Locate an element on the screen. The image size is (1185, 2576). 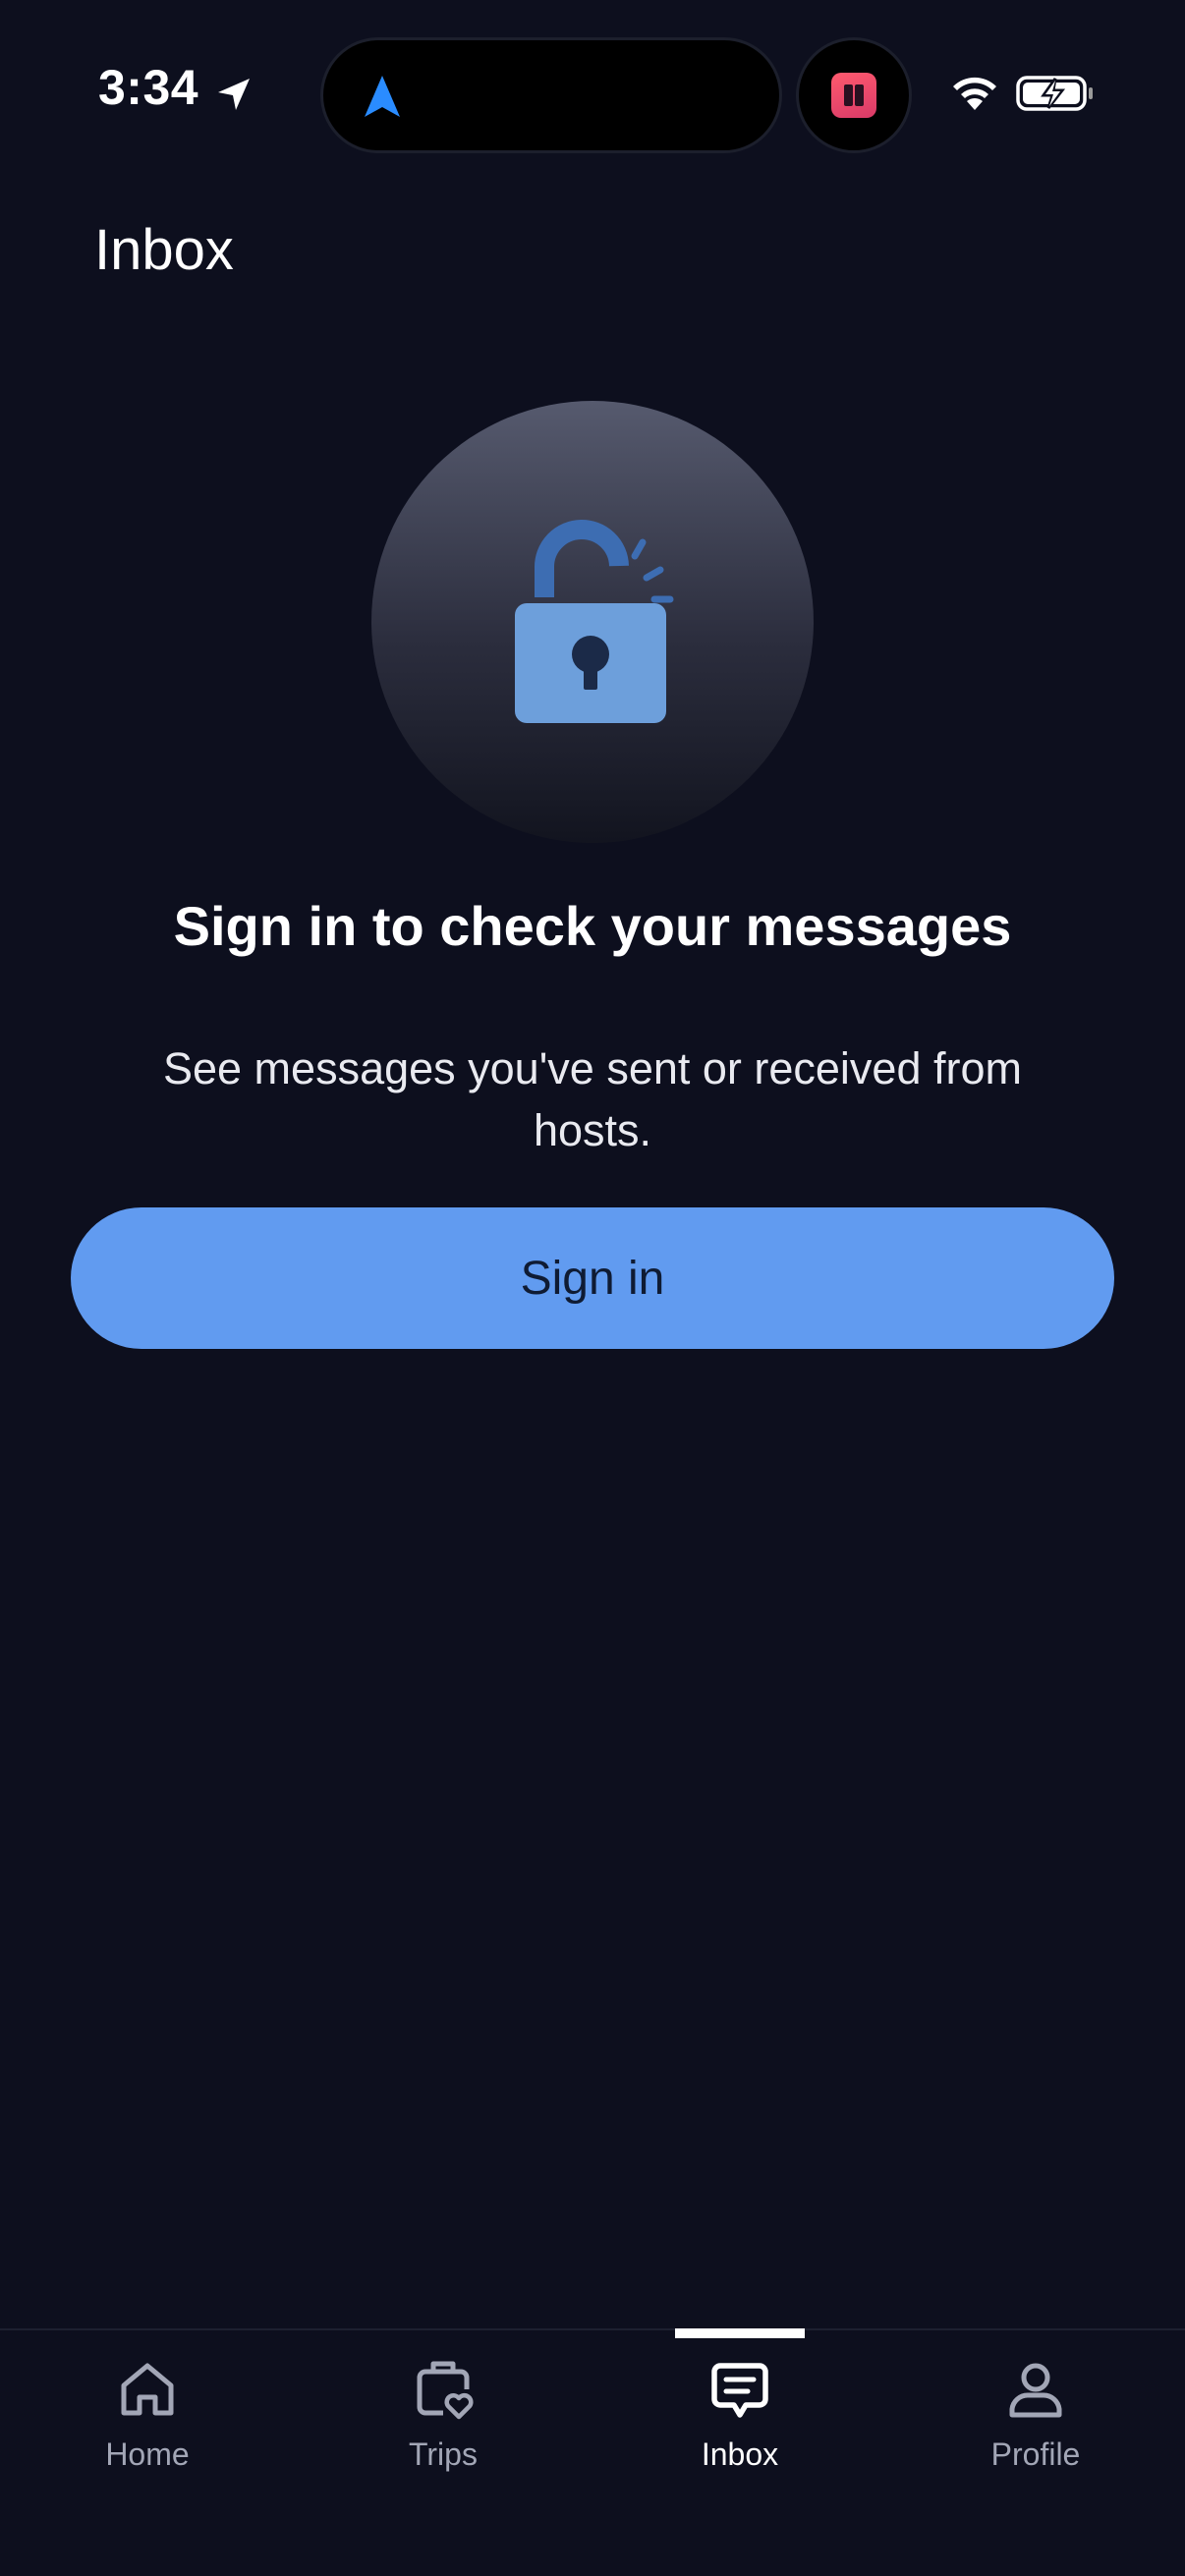
tab-profile: Profile is located at coordinates (1035, 2418).